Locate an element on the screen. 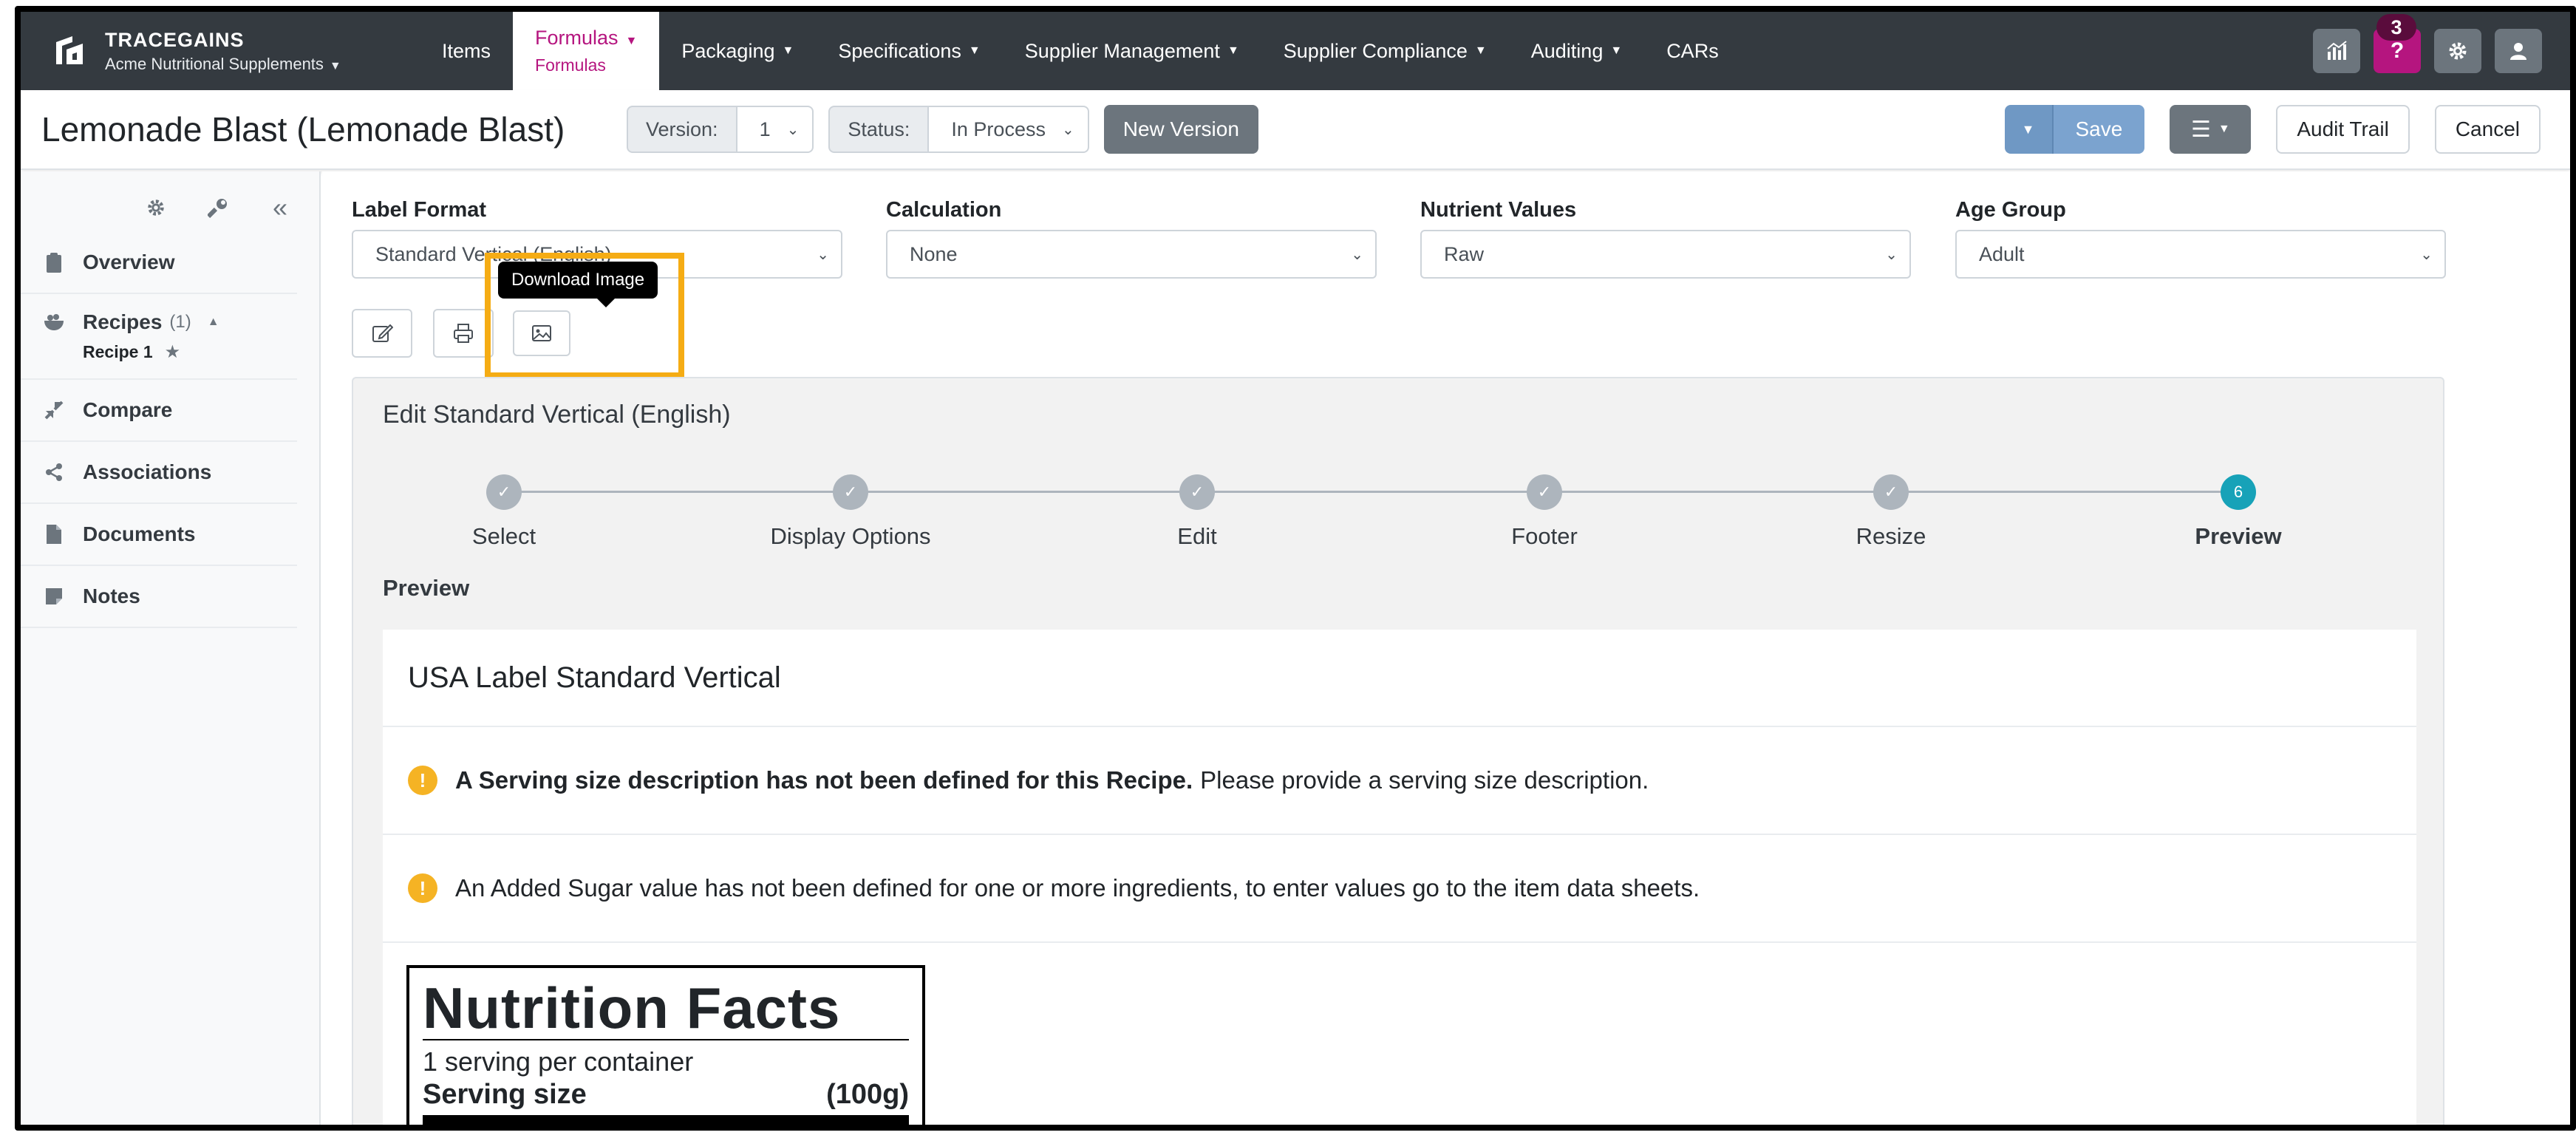 The height and width of the screenshot is (1138, 2576). new-version-button: New Version is located at coordinates (1180, 129).